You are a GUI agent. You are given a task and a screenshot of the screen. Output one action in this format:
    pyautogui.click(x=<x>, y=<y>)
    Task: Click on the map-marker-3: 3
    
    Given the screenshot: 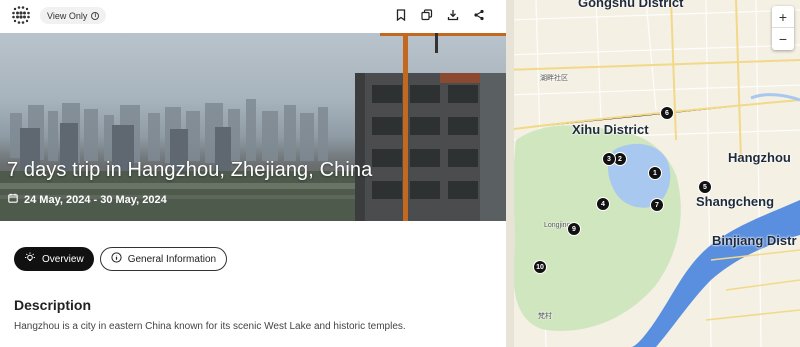 What is the action you would take?
    pyautogui.click(x=609, y=159)
    